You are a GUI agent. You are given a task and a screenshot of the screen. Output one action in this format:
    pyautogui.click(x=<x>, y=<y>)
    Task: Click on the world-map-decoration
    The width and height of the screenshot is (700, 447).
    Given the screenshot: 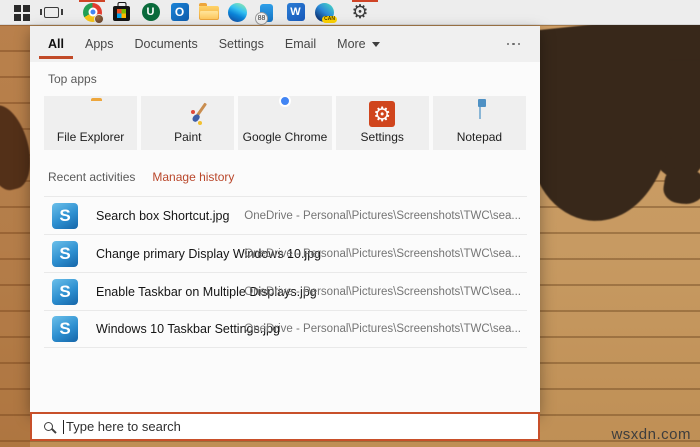 What is the action you would take?
    pyautogui.click(x=602, y=122)
    